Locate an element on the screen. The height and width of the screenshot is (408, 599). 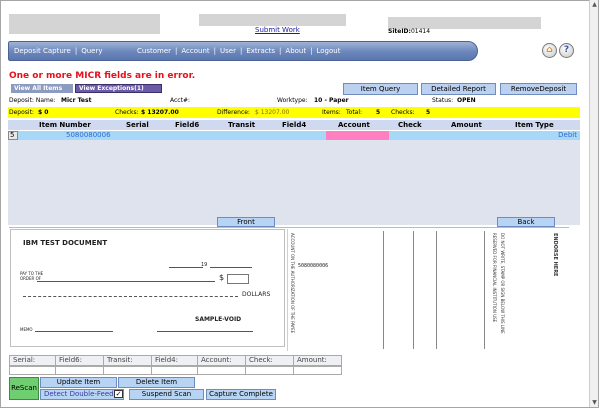
check-sample-void: SAMPLE-VOID is located at coordinates (218, 319).